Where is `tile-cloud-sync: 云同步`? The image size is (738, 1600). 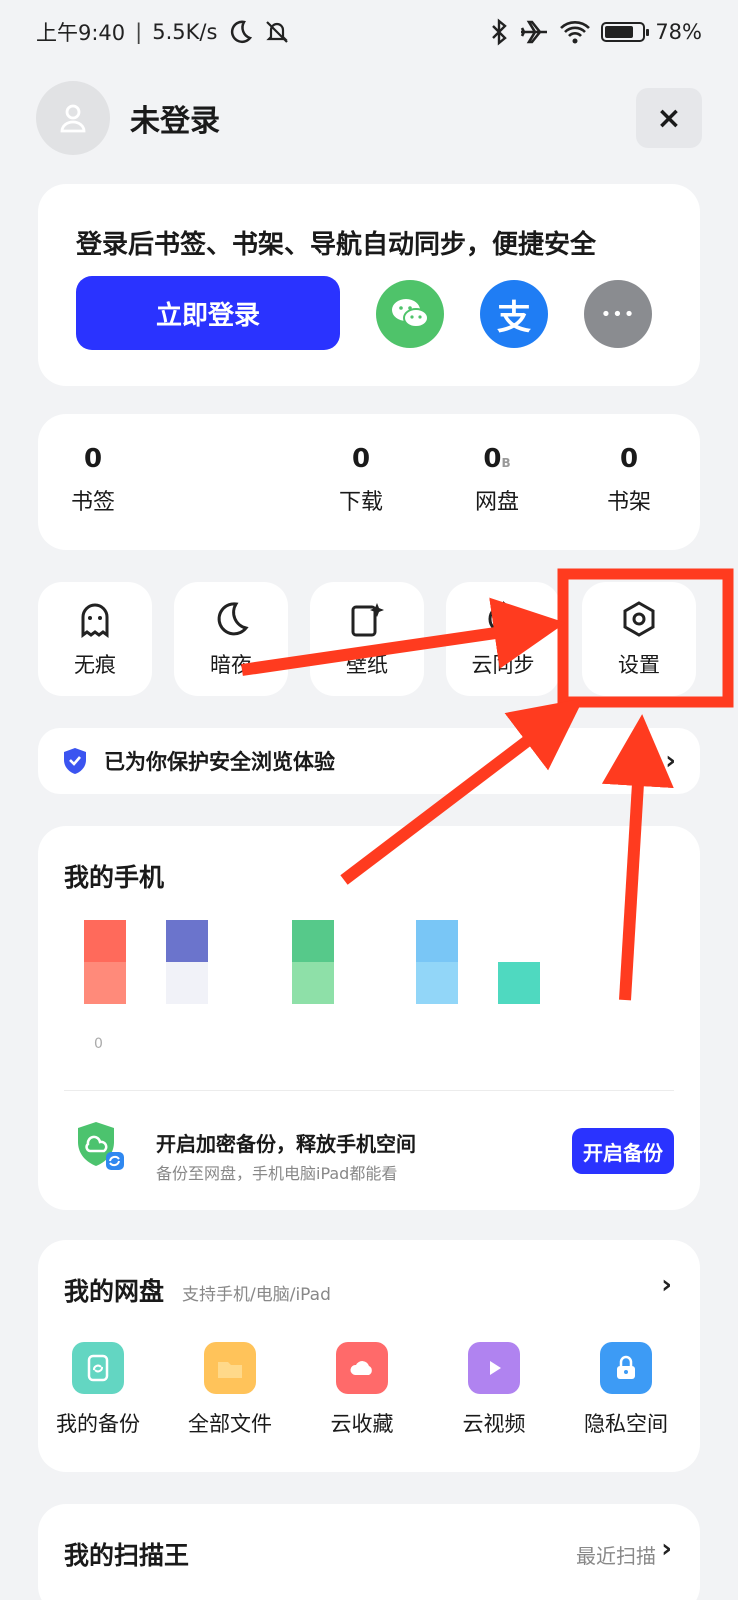 tile-cloud-sync: 云同步 is located at coordinates (503, 639).